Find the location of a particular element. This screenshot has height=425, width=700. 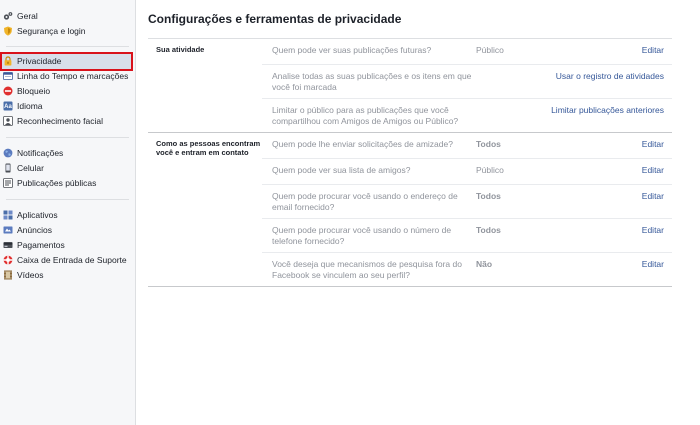

sidebar-item-label: Linha do Tempo e marcações is located at coordinates (73, 76).